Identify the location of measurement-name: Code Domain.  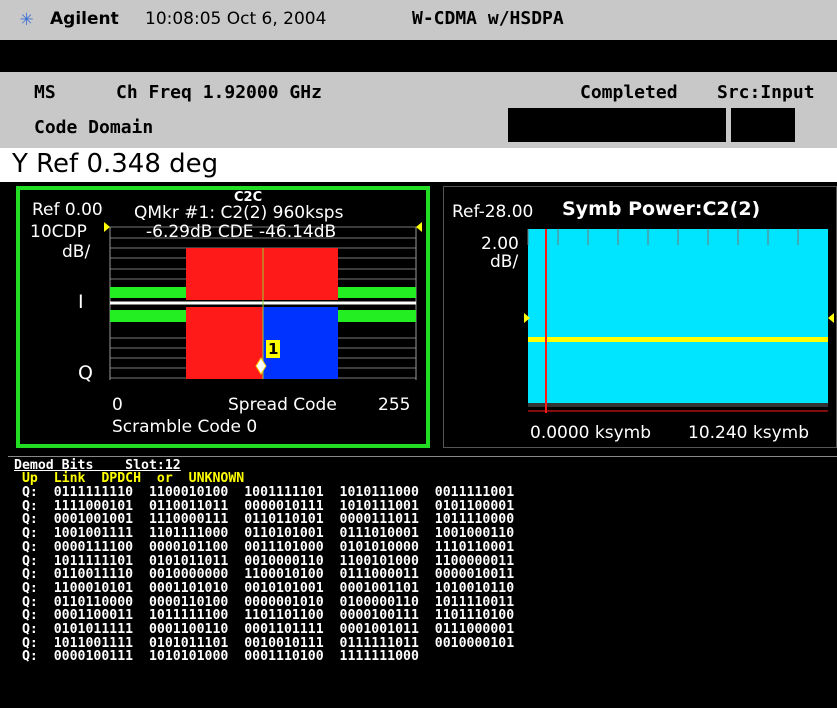
(94, 127).